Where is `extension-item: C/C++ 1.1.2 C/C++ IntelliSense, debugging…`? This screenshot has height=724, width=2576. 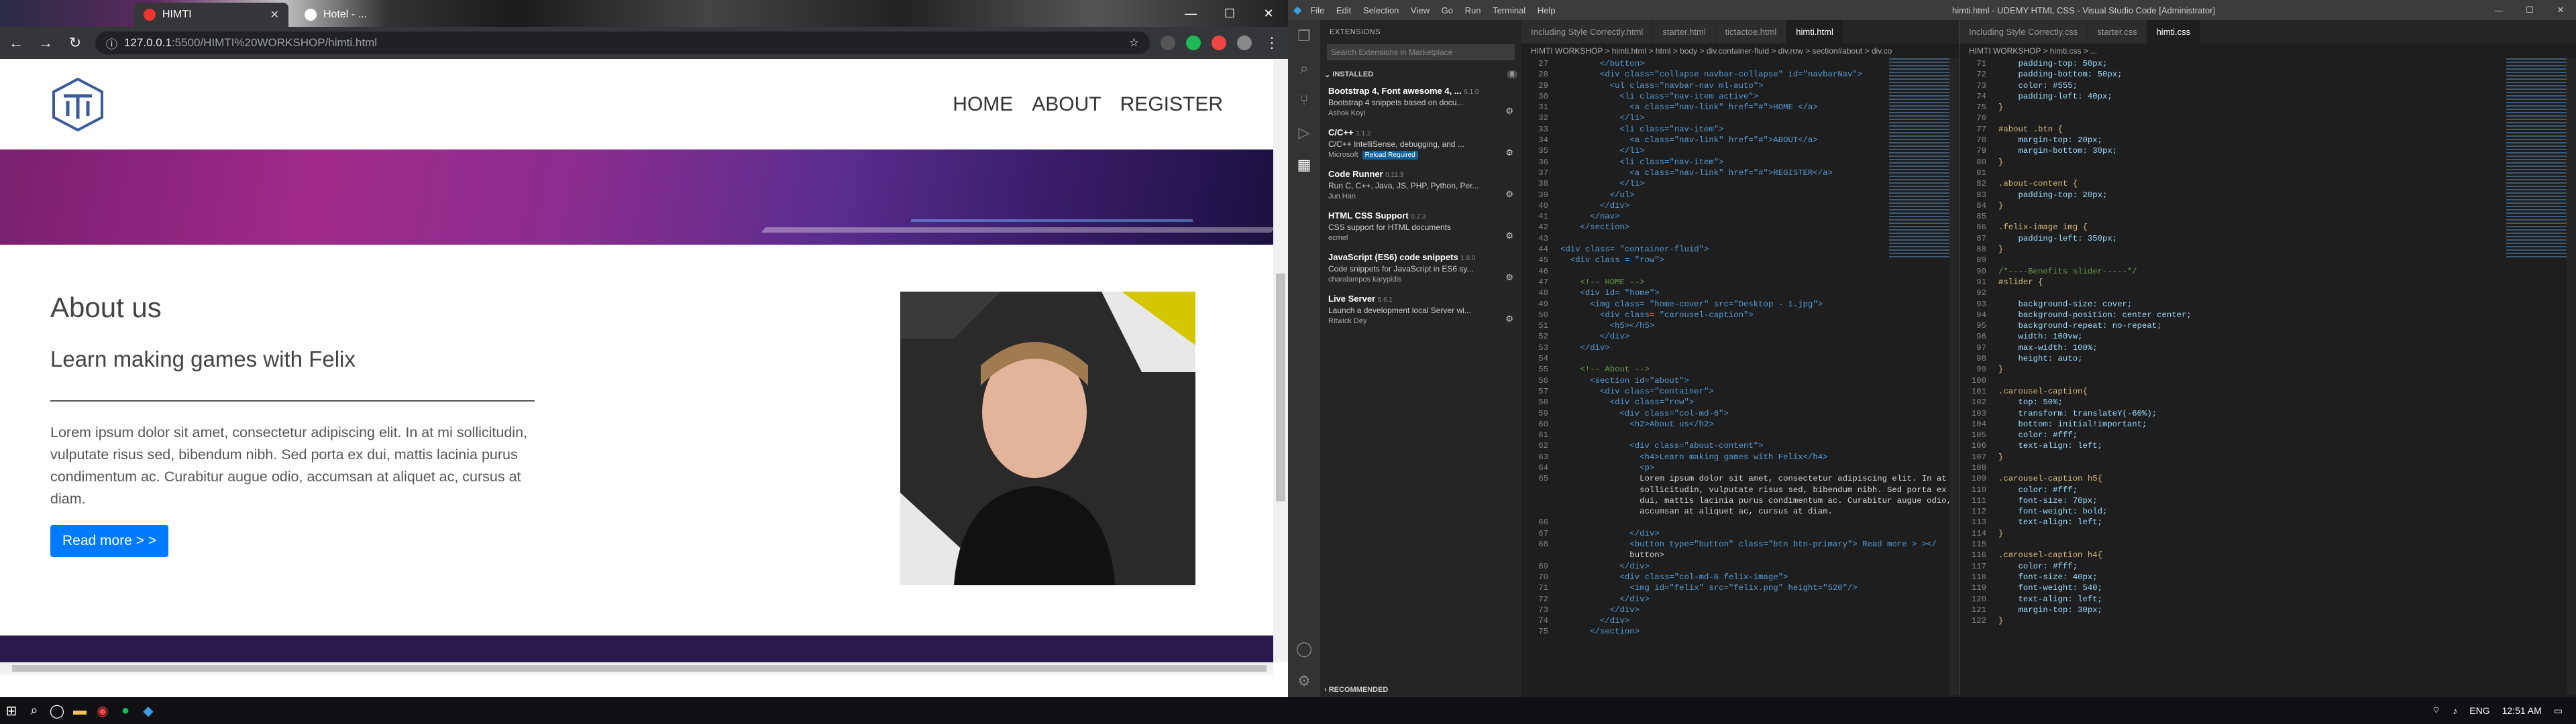
extension-item: C/C++ 1.1.2 C/C++ IntelliSense, debugging… is located at coordinates (1420, 144).